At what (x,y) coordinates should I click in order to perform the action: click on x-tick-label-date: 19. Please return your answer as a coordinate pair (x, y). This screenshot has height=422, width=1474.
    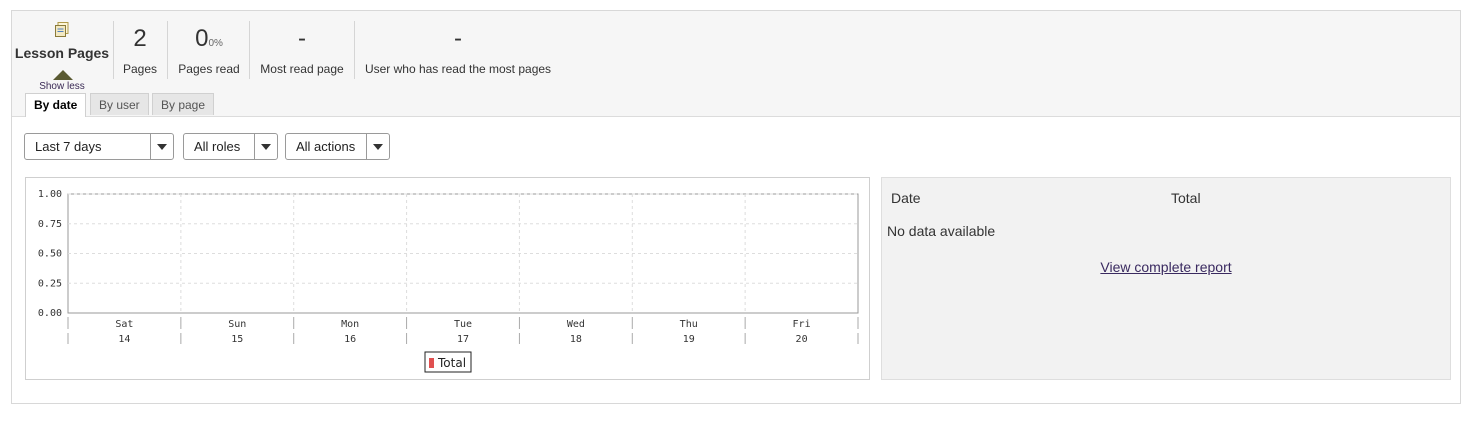
    Looking at the image, I should click on (689, 339).